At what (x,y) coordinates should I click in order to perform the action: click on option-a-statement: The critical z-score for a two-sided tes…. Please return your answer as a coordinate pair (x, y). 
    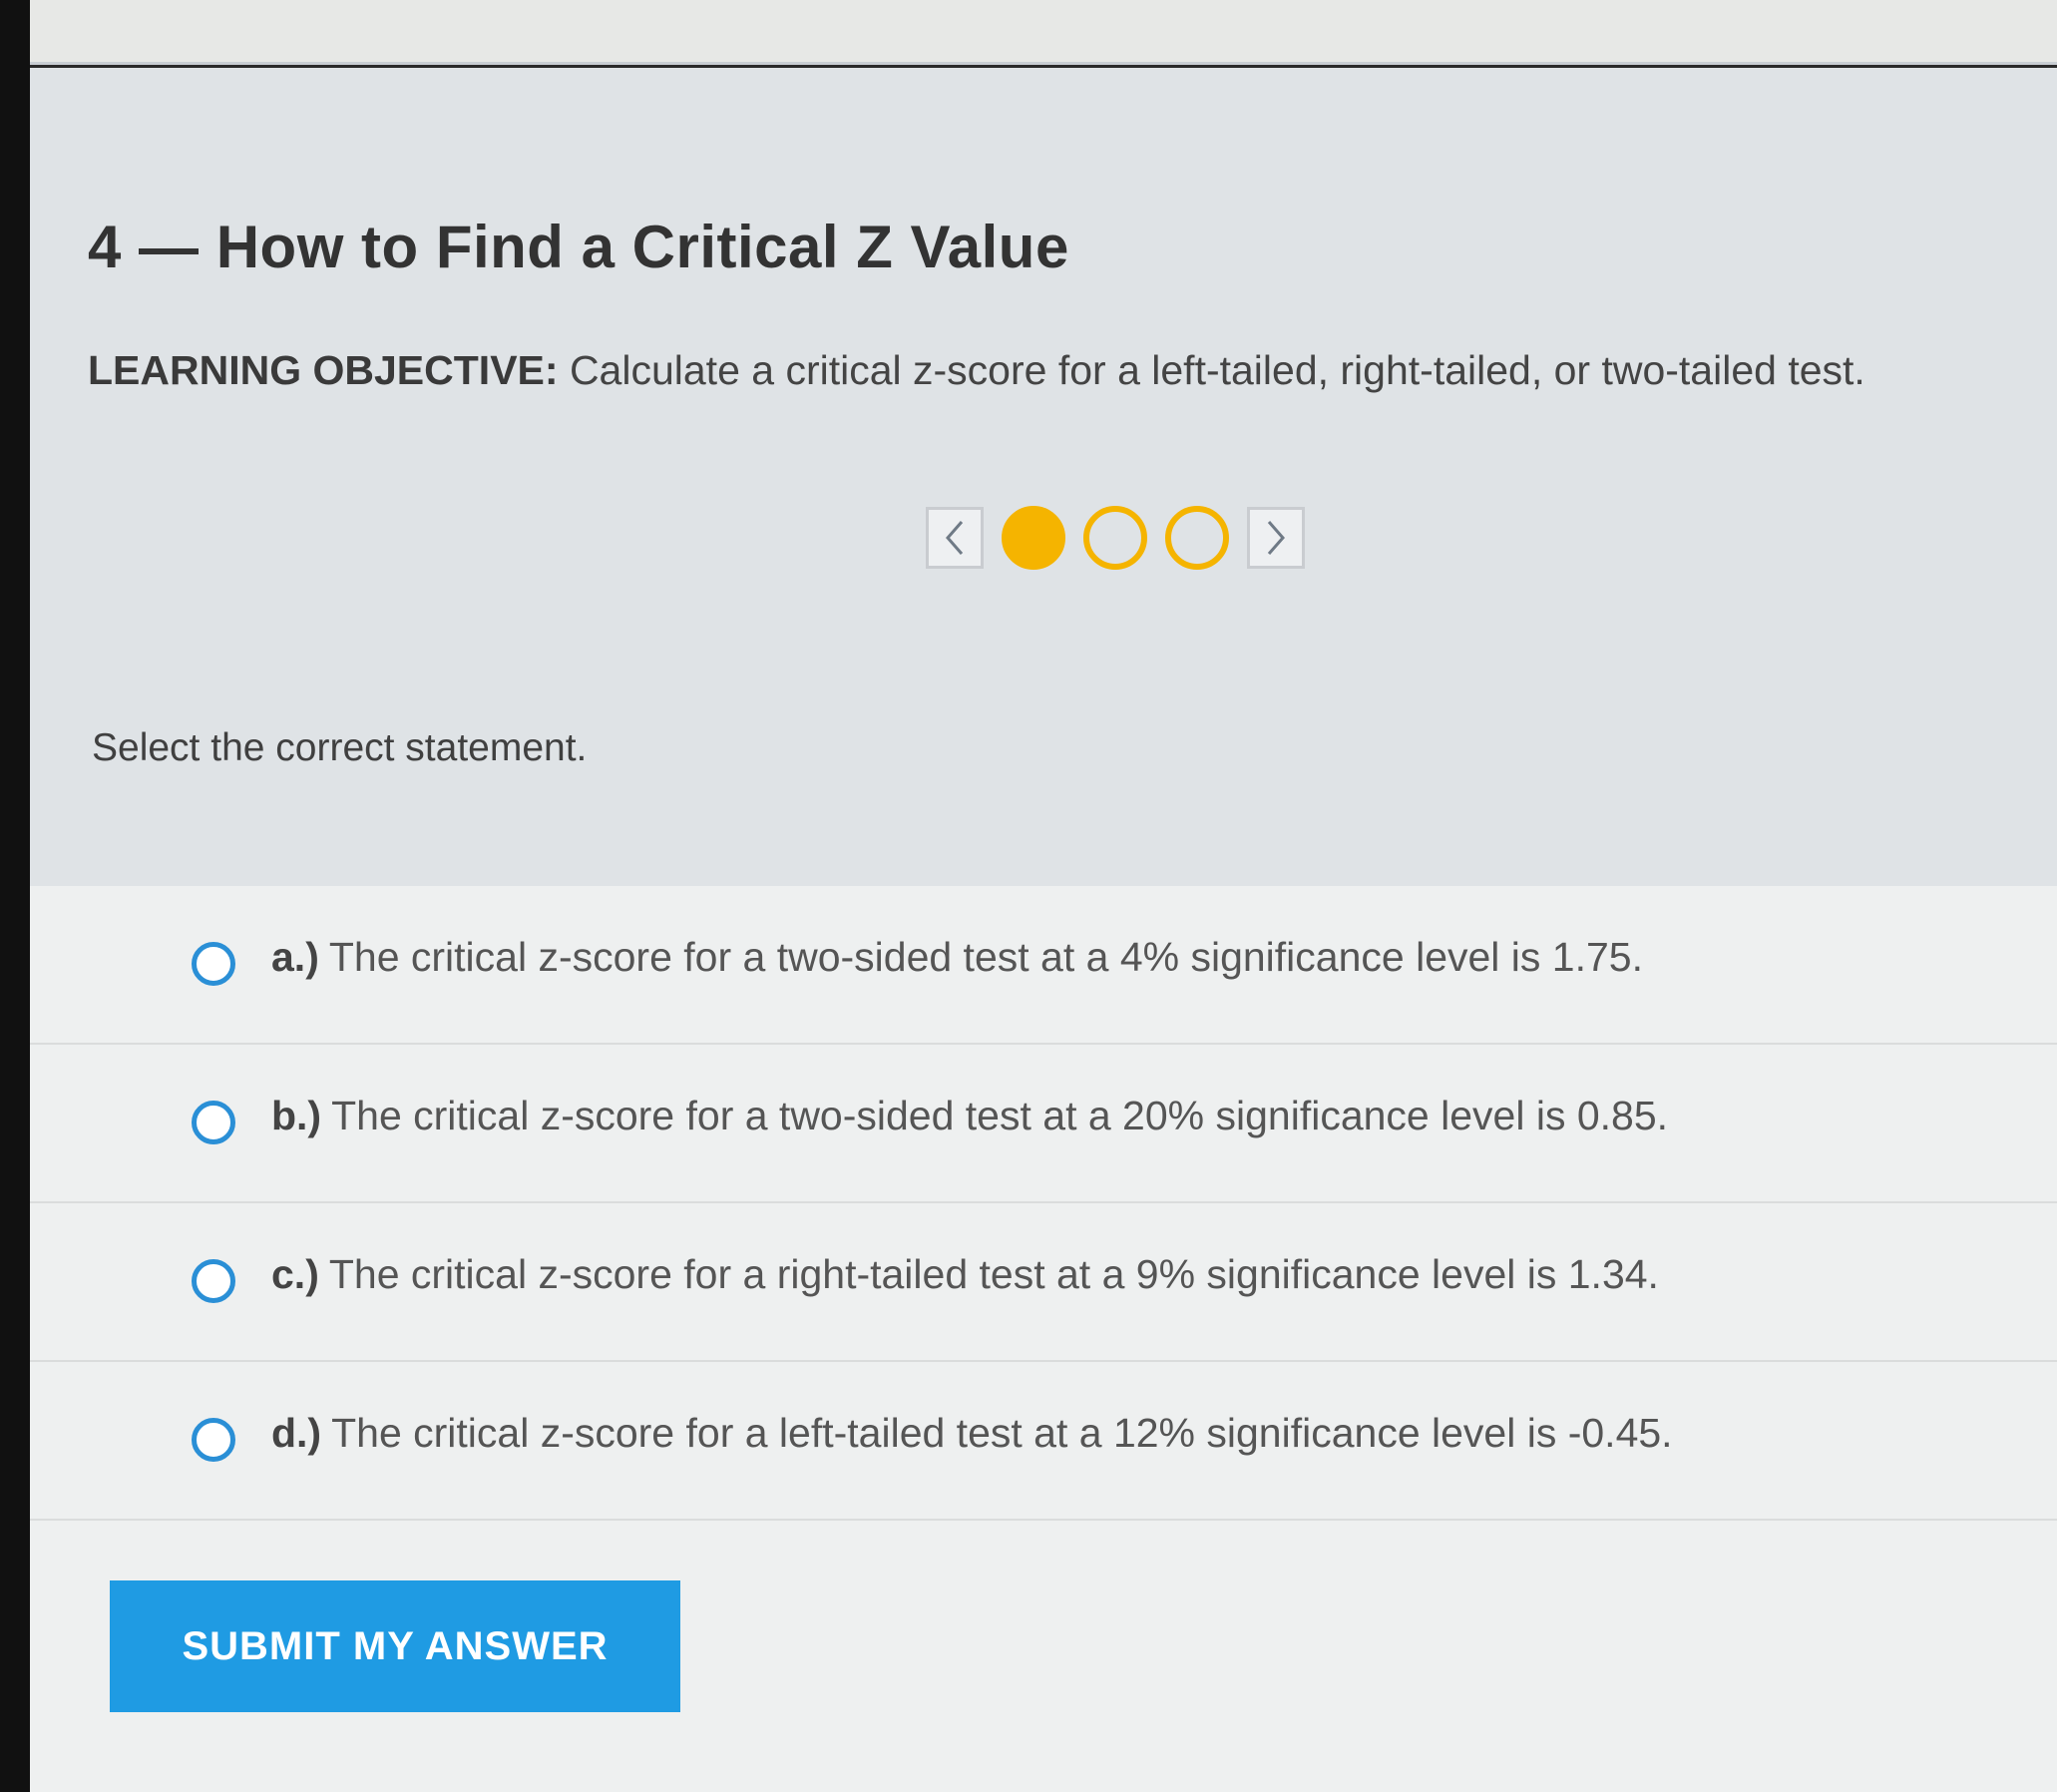
    Looking at the image, I should click on (985, 957).